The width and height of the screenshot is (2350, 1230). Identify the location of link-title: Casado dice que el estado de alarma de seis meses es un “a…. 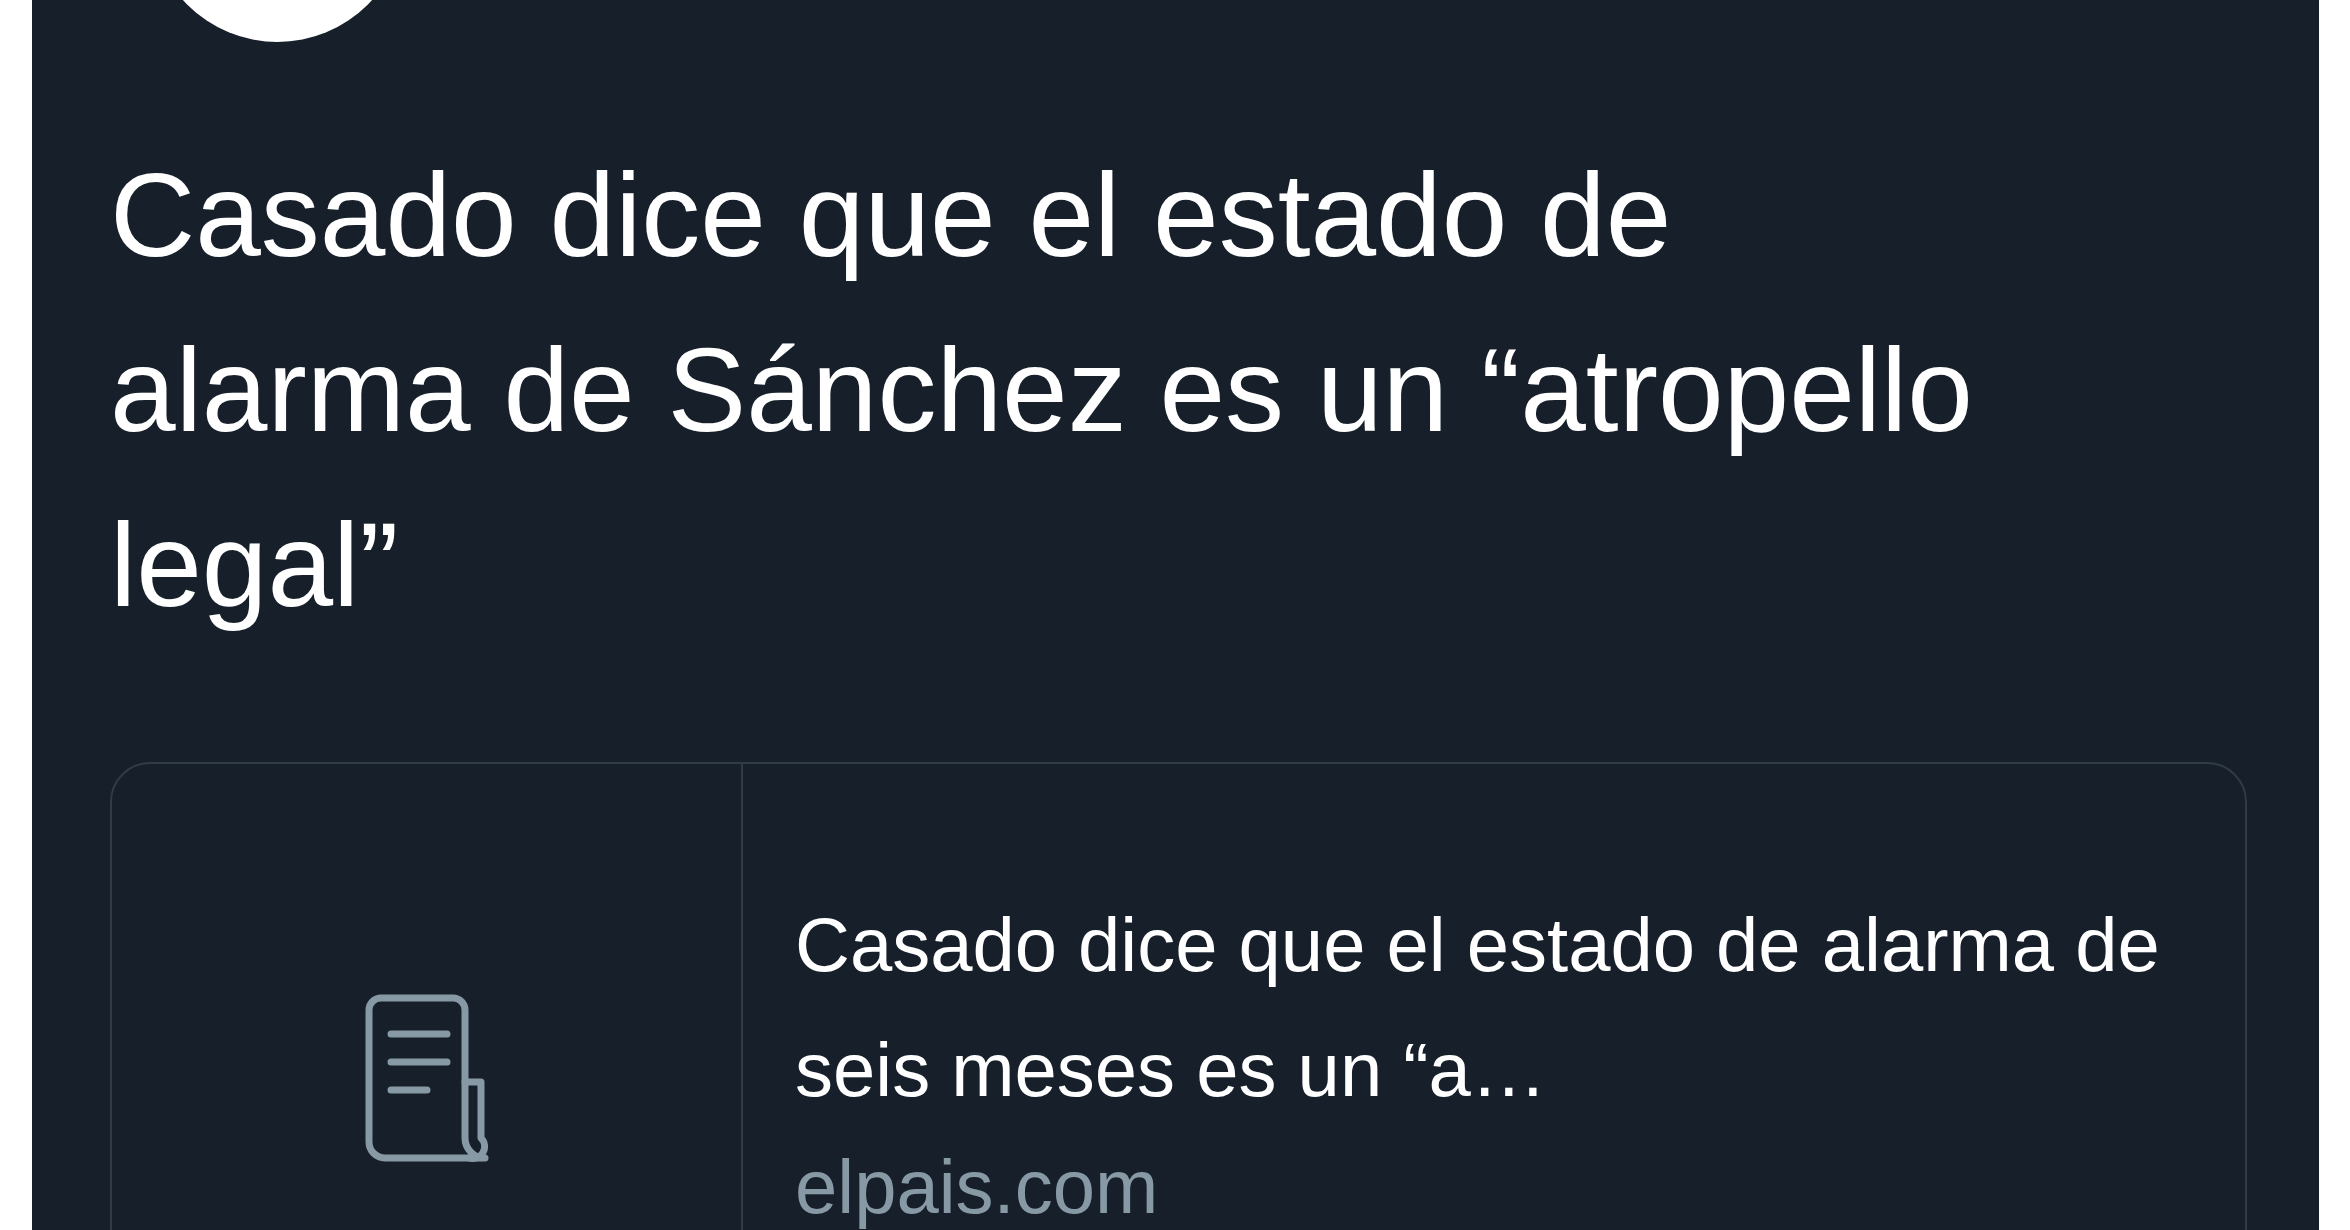
(1478, 1007).